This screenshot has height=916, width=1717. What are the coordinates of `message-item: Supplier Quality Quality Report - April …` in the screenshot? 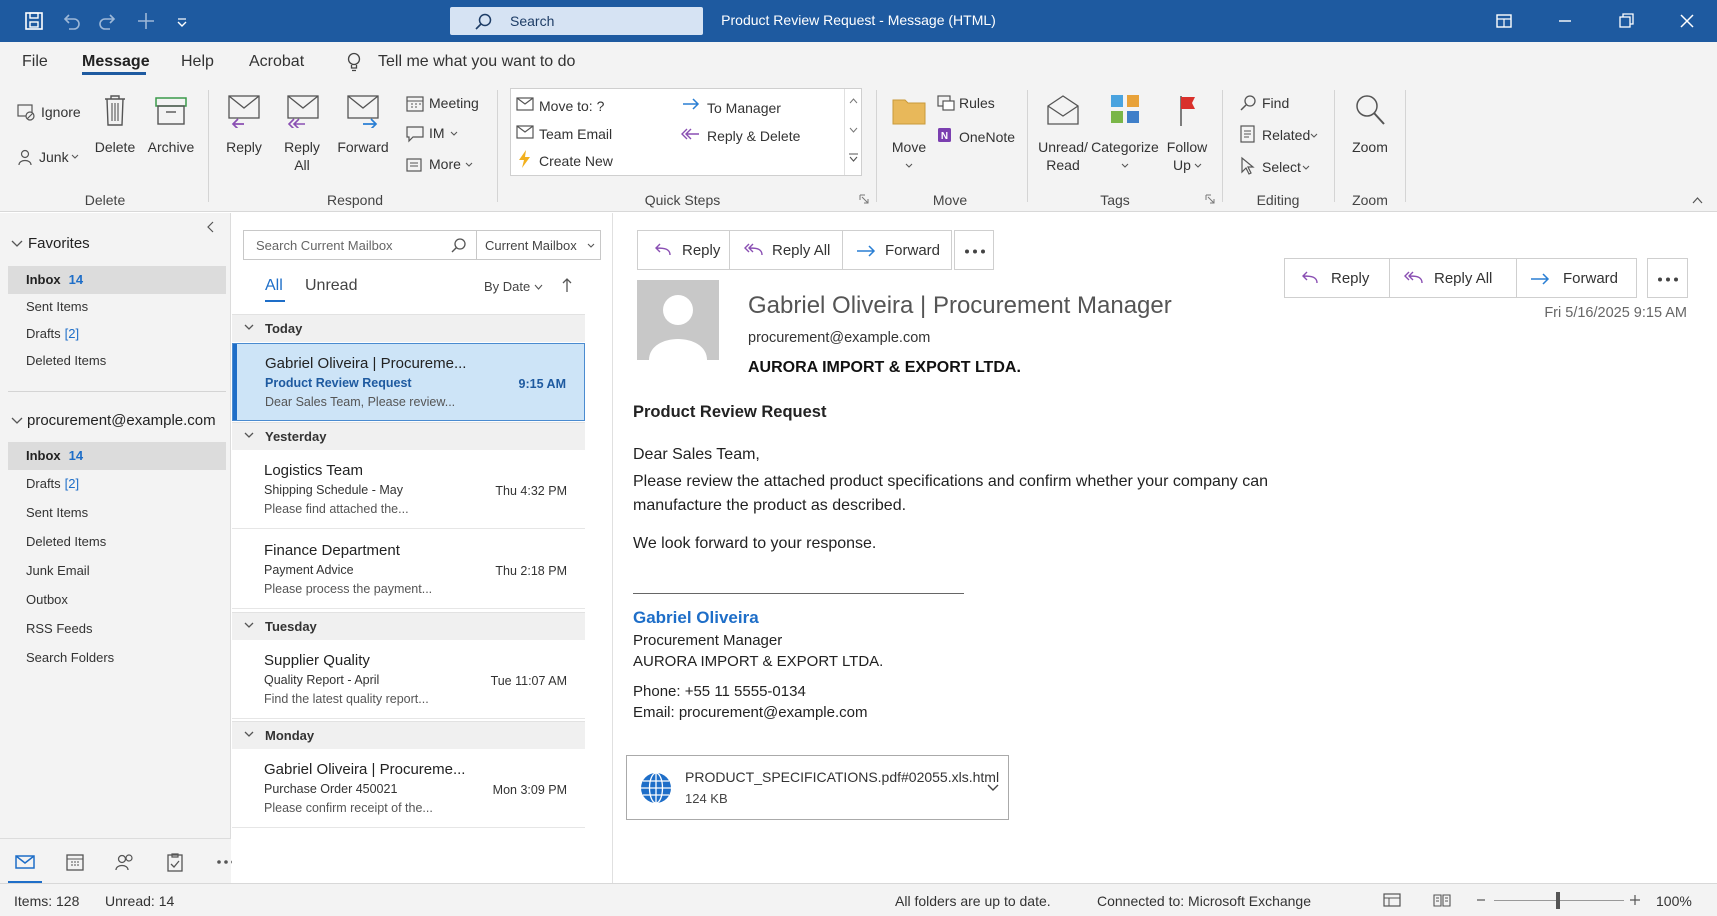 It's located at (408, 680).